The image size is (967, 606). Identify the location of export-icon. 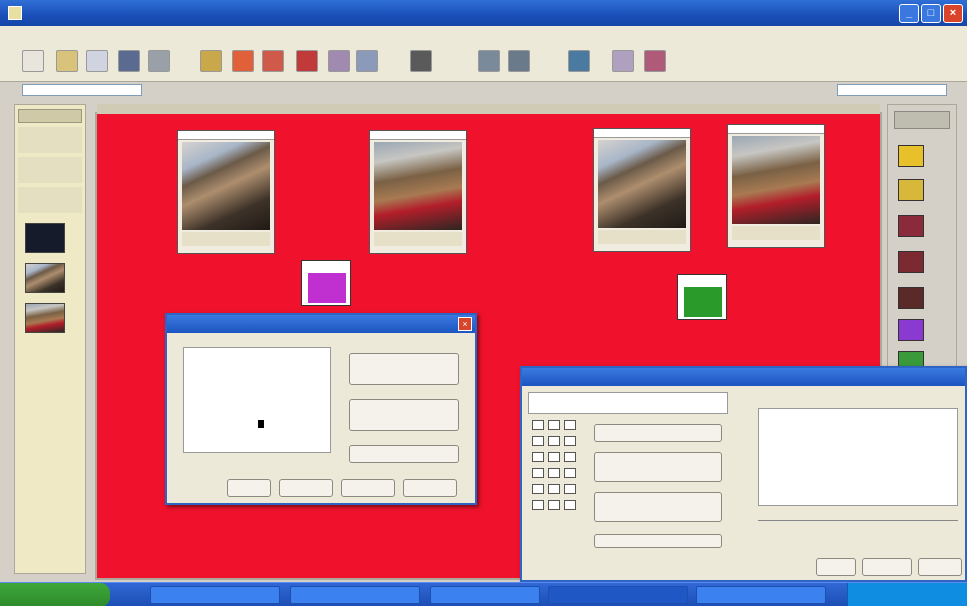
(159, 61).